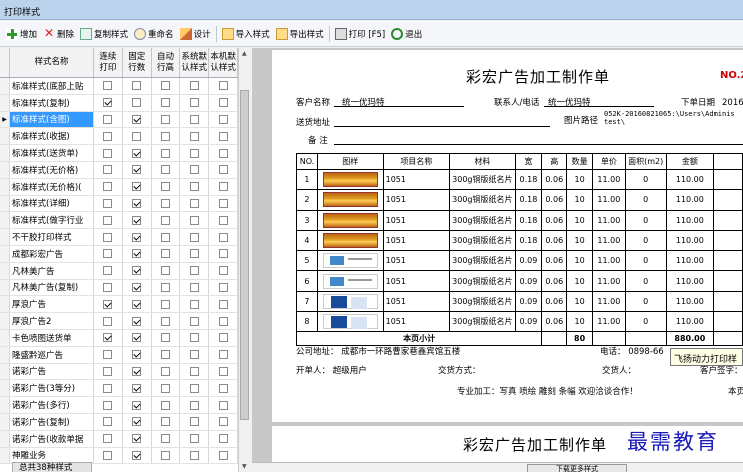 The image size is (743, 472). What do you see at coordinates (58, 34) in the screenshot?
I see `delete-button: 删除` at bounding box center [58, 34].